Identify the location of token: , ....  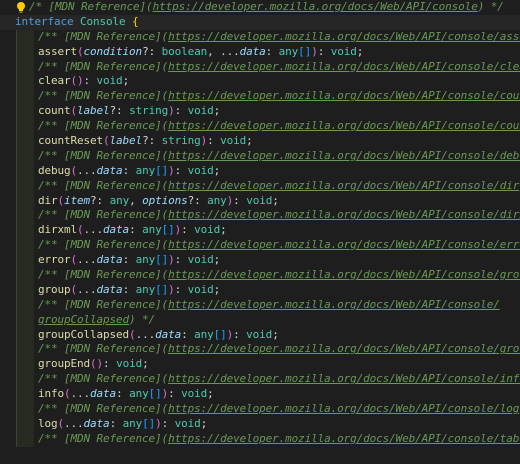
(223, 51).